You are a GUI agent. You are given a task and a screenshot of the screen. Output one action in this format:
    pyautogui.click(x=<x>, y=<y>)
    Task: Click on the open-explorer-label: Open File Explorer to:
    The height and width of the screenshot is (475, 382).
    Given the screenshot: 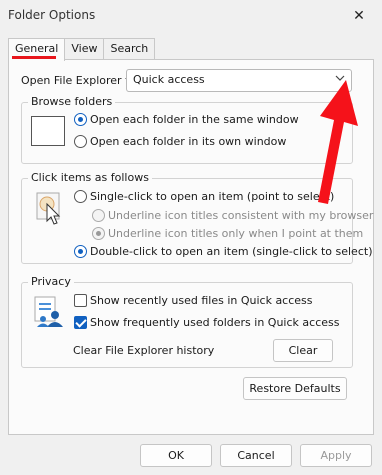 What is the action you would take?
    pyautogui.click(x=80, y=80)
    